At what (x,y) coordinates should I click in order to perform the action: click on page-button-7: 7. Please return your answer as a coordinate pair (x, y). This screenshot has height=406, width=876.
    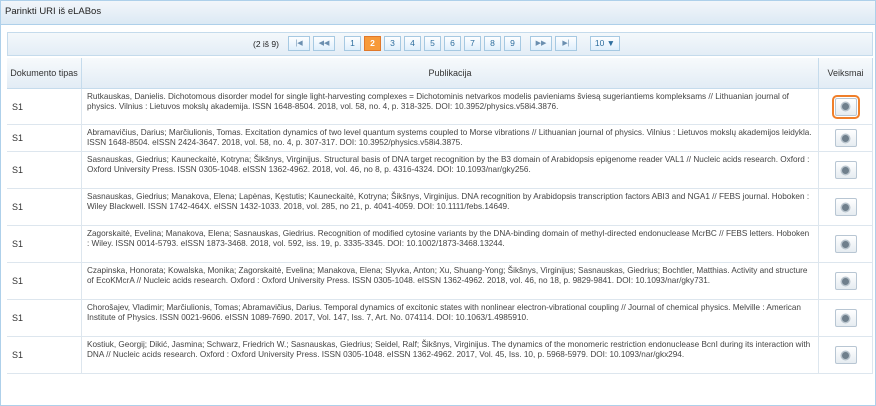
    Looking at the image, I should click on (472, 43).